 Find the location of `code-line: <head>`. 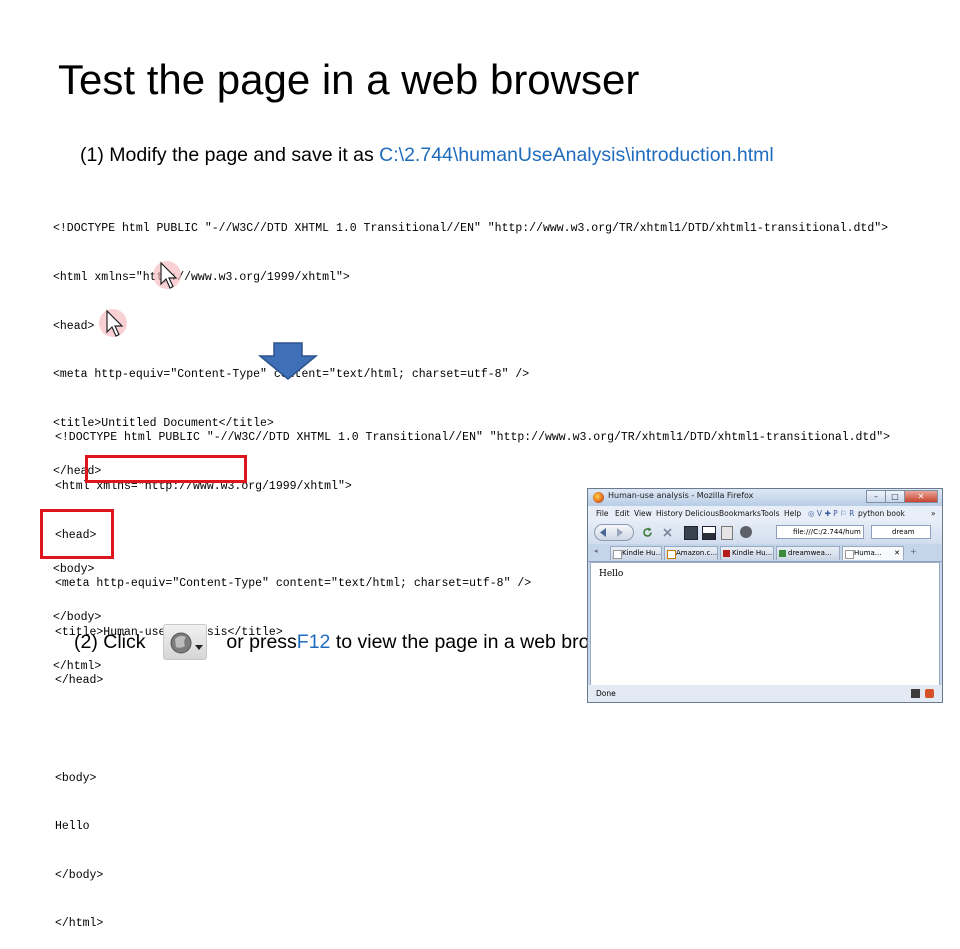

code-line: <head> is located at coordinates (74, 326).